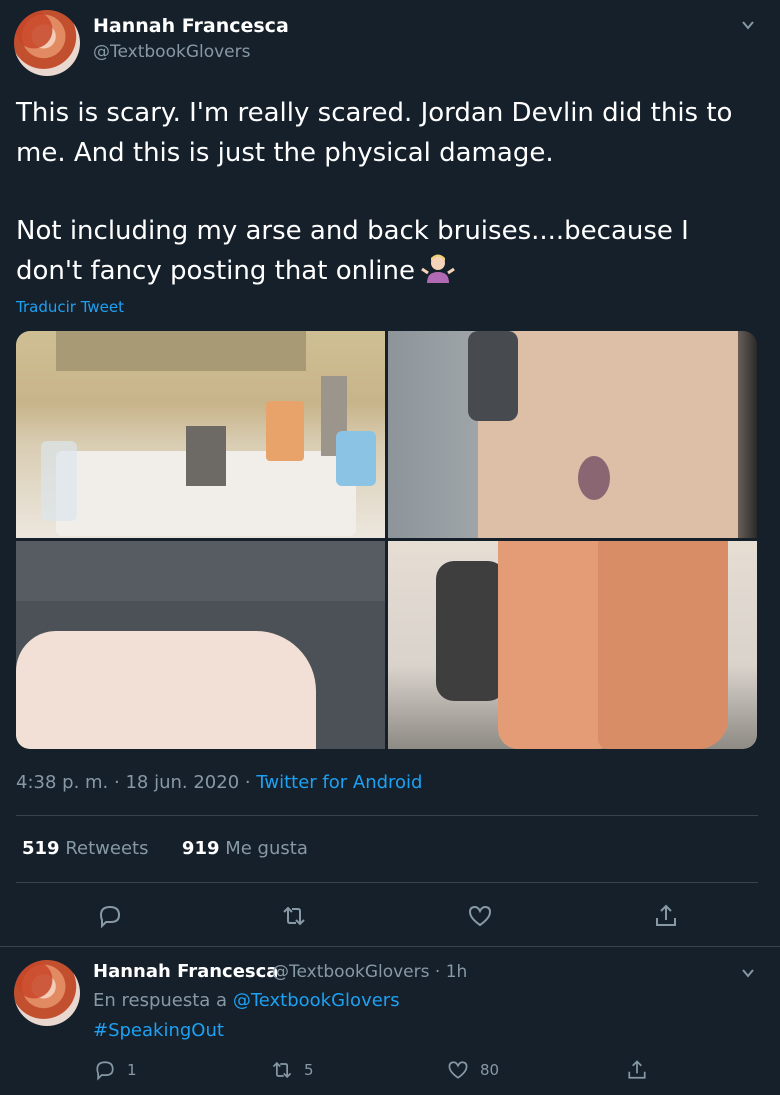 Image resolution: width=780 pixels, height=1095 pixels. I want to click on legs-bathroom-photo, so click(572, 645).